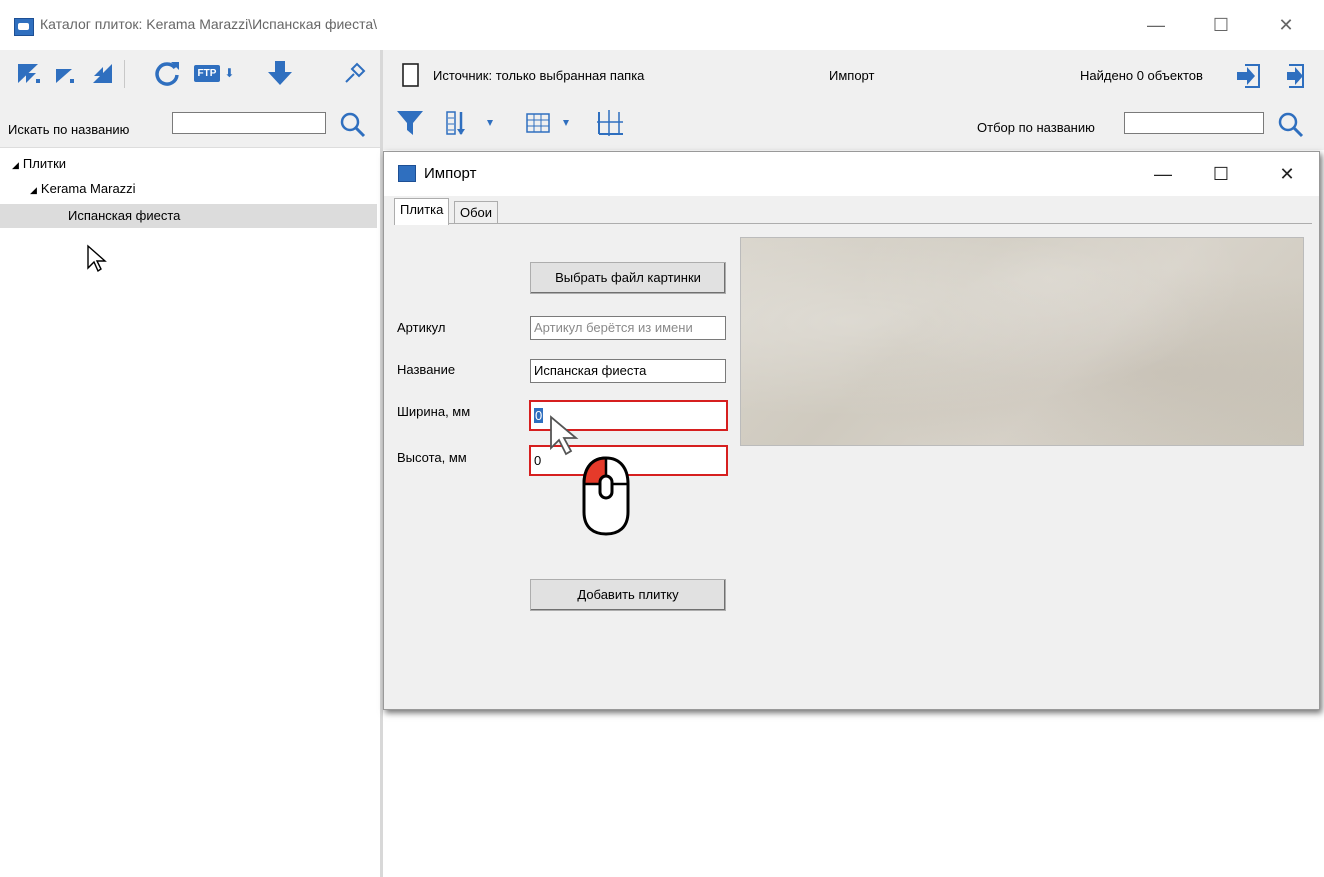 The height and width of the screenshot is (877, 1324). Describe the element at coordinates (167, 73) in the screenshot. I see `refresh-icon` at that location.